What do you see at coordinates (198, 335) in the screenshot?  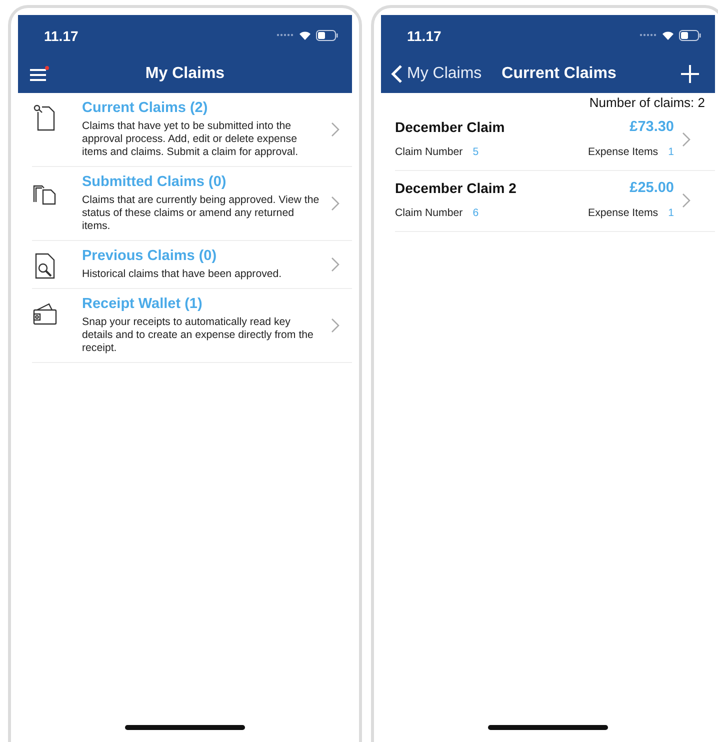 I see `item-description: Snap your receipts to automatically read key details and to create an expense directly from the receipt.` at bounding box center [198, 335].